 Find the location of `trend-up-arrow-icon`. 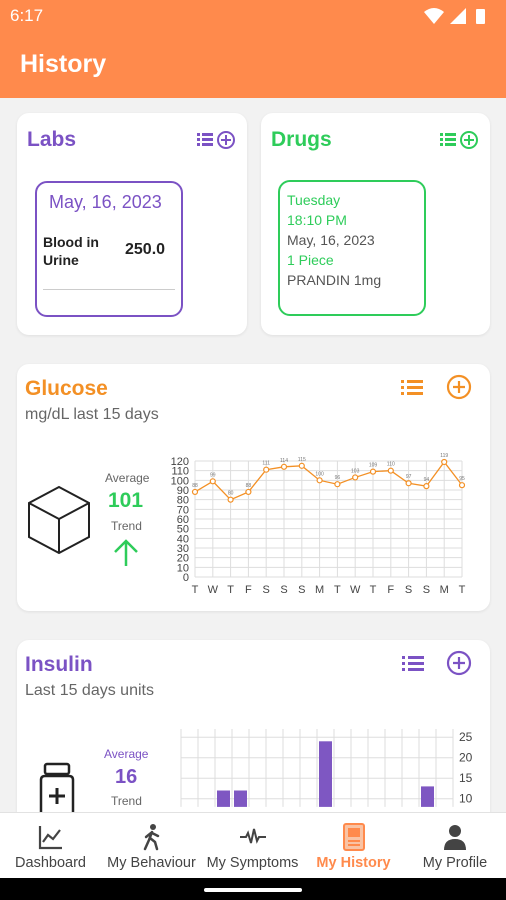

trend-up-arrow-icon is located at coordinates (126, 552).